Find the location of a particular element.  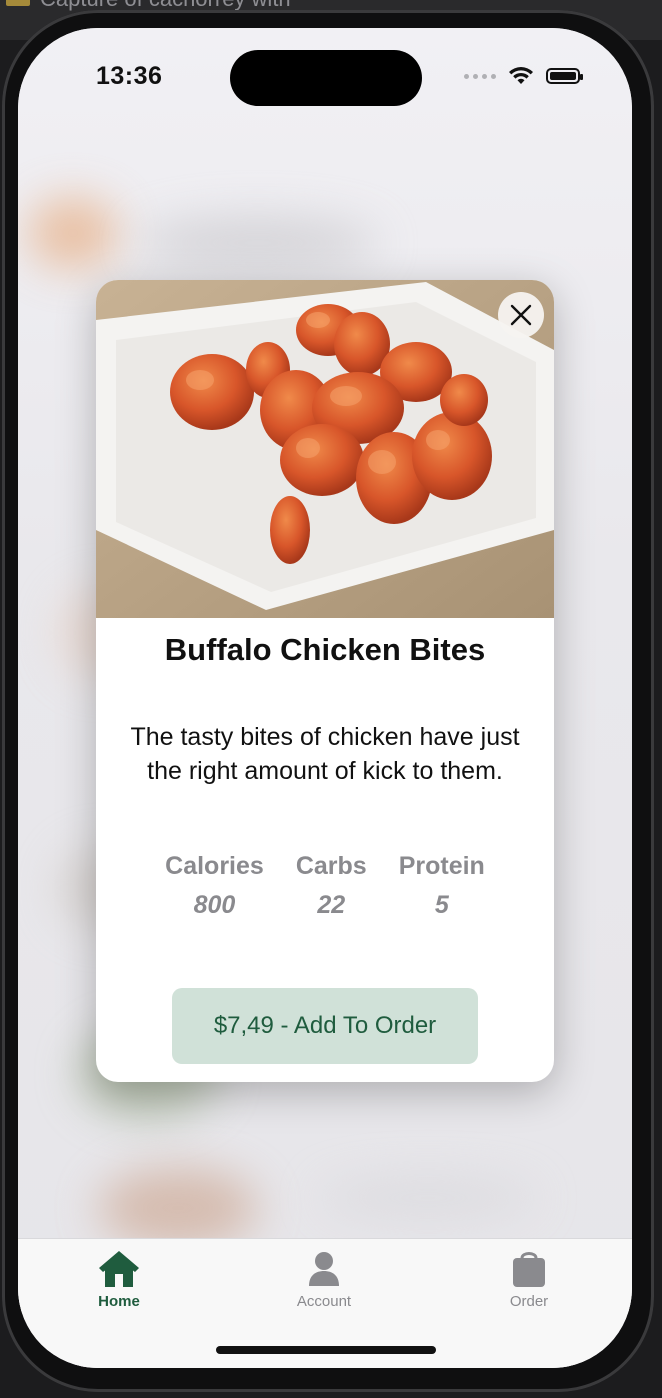

tab-label: Account is located at coordinates (324, 1301).